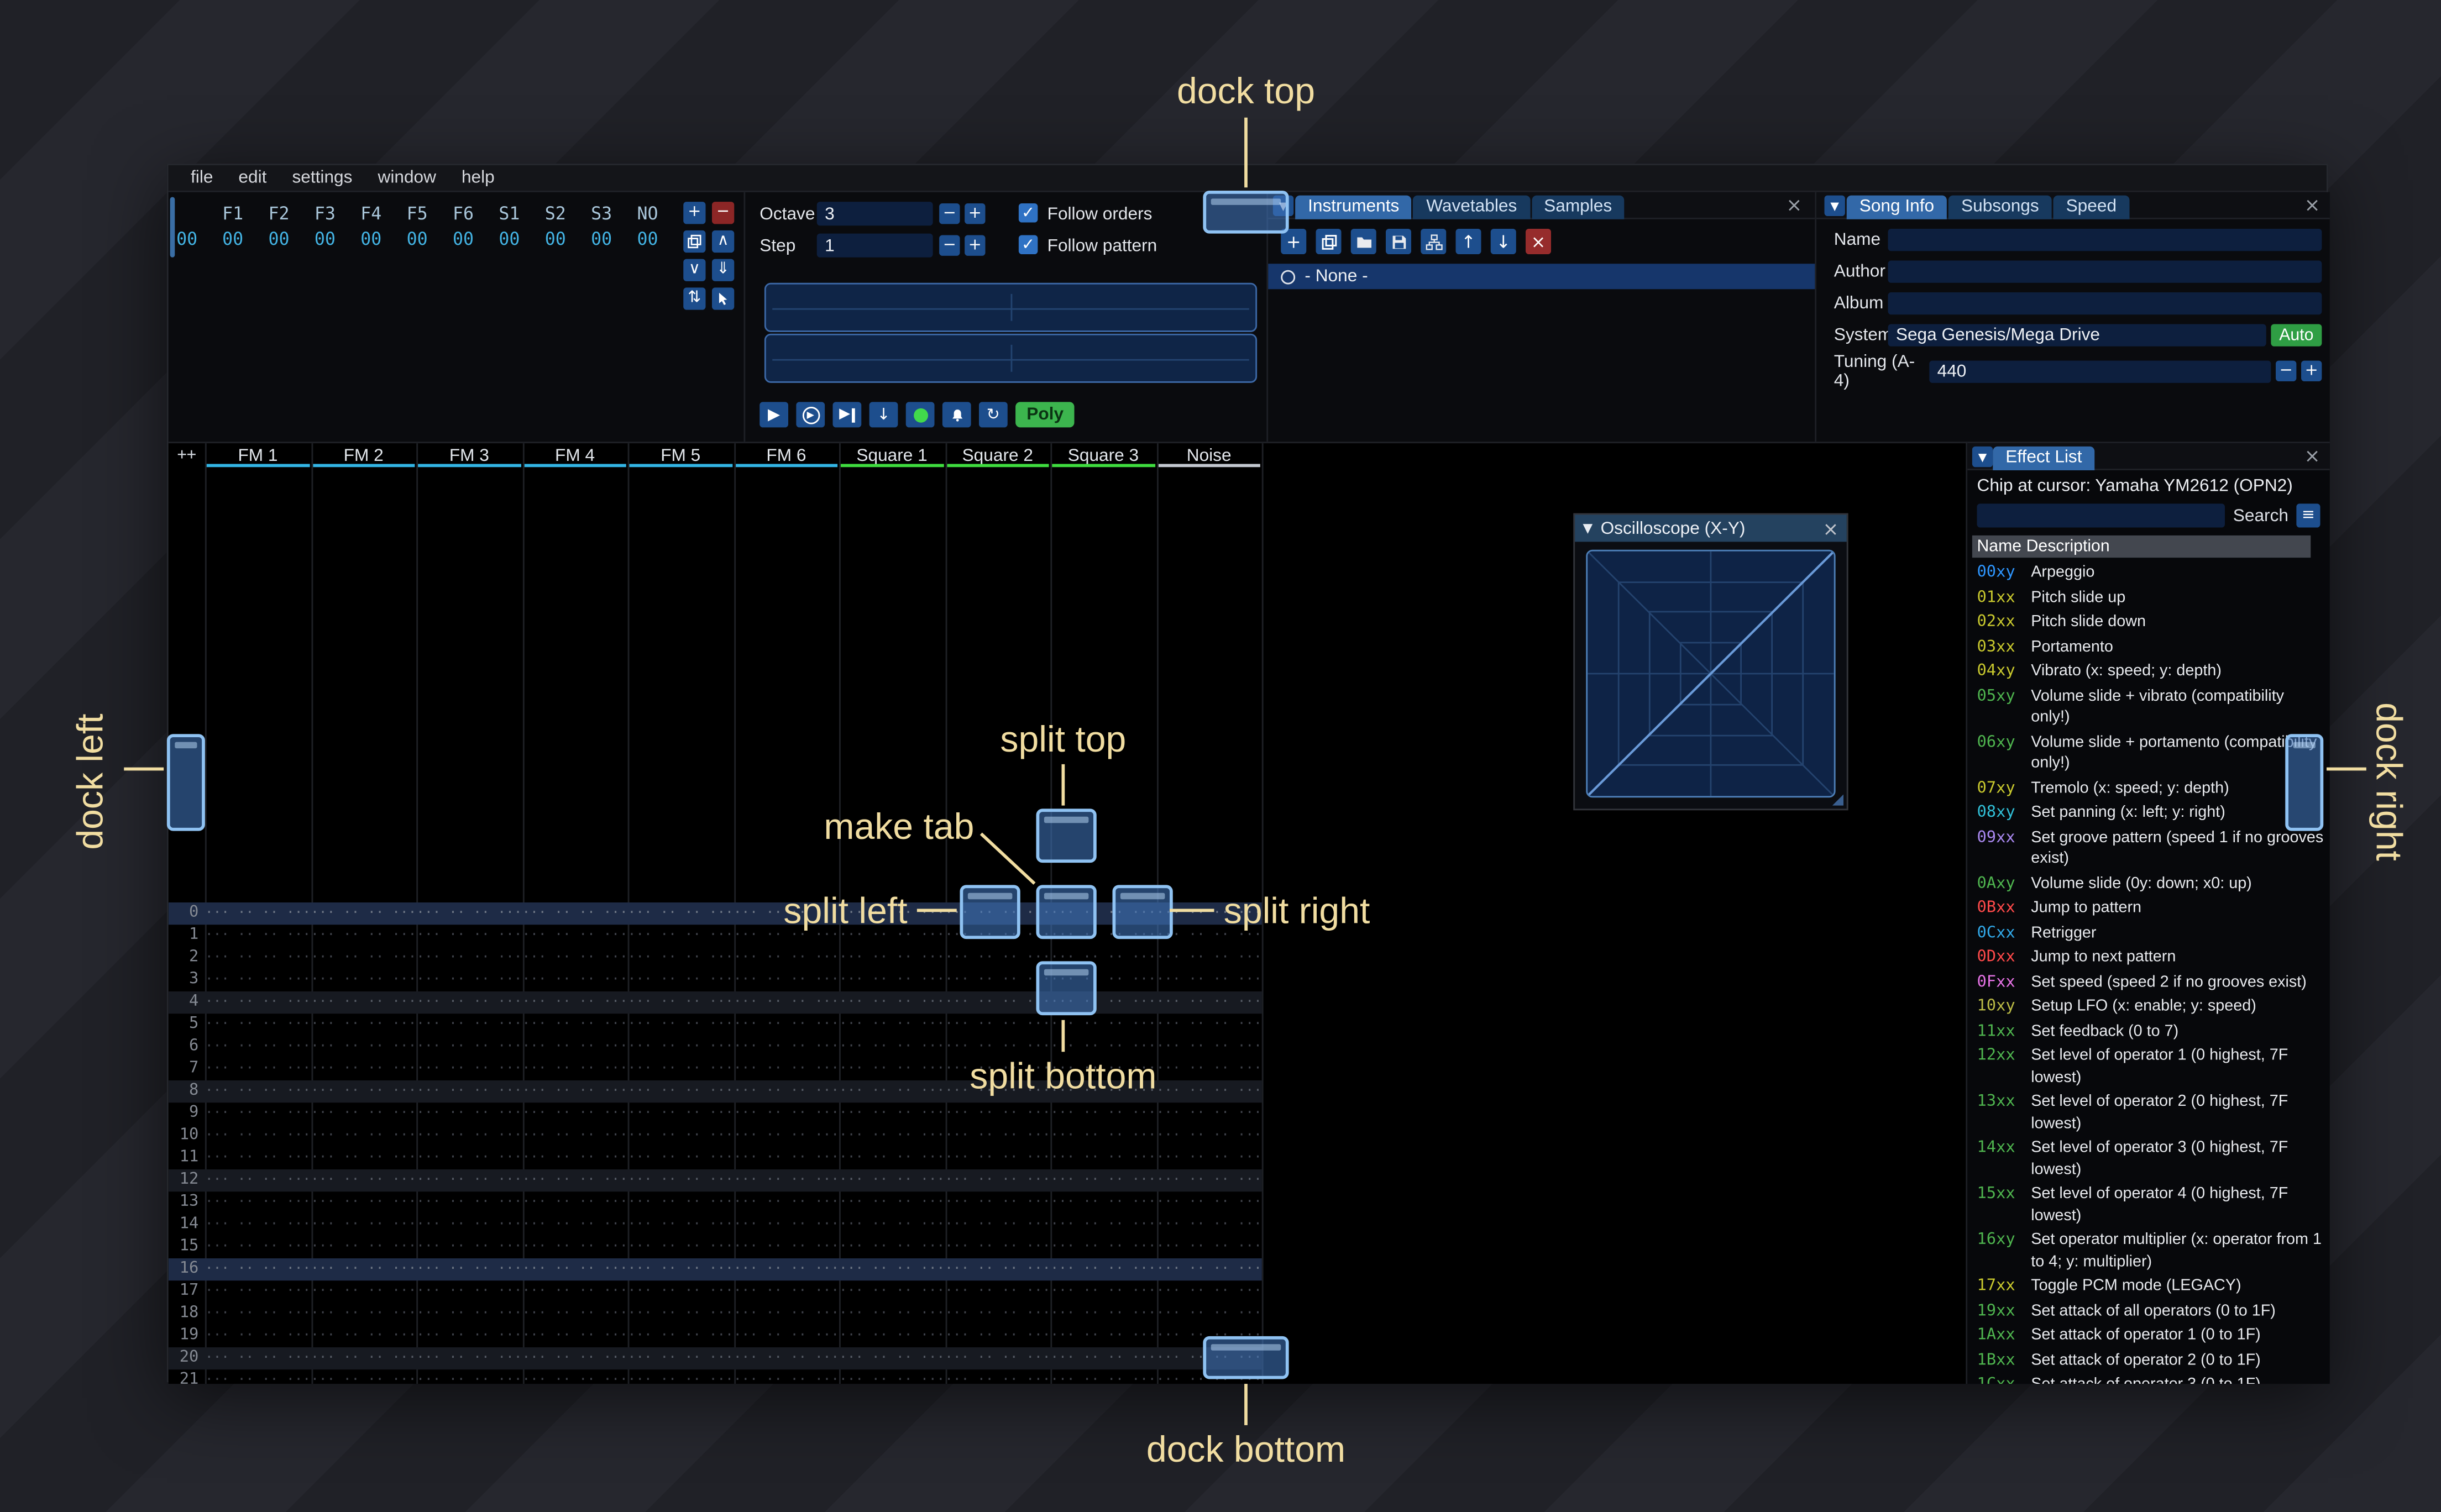 The height and width of the screenshot is (1512, 2441). What do you see at coordinates (1028, 245) in the screenshot?
I see `follow-pattern-checkbox: ✓` at bounding box center [1028, 245].